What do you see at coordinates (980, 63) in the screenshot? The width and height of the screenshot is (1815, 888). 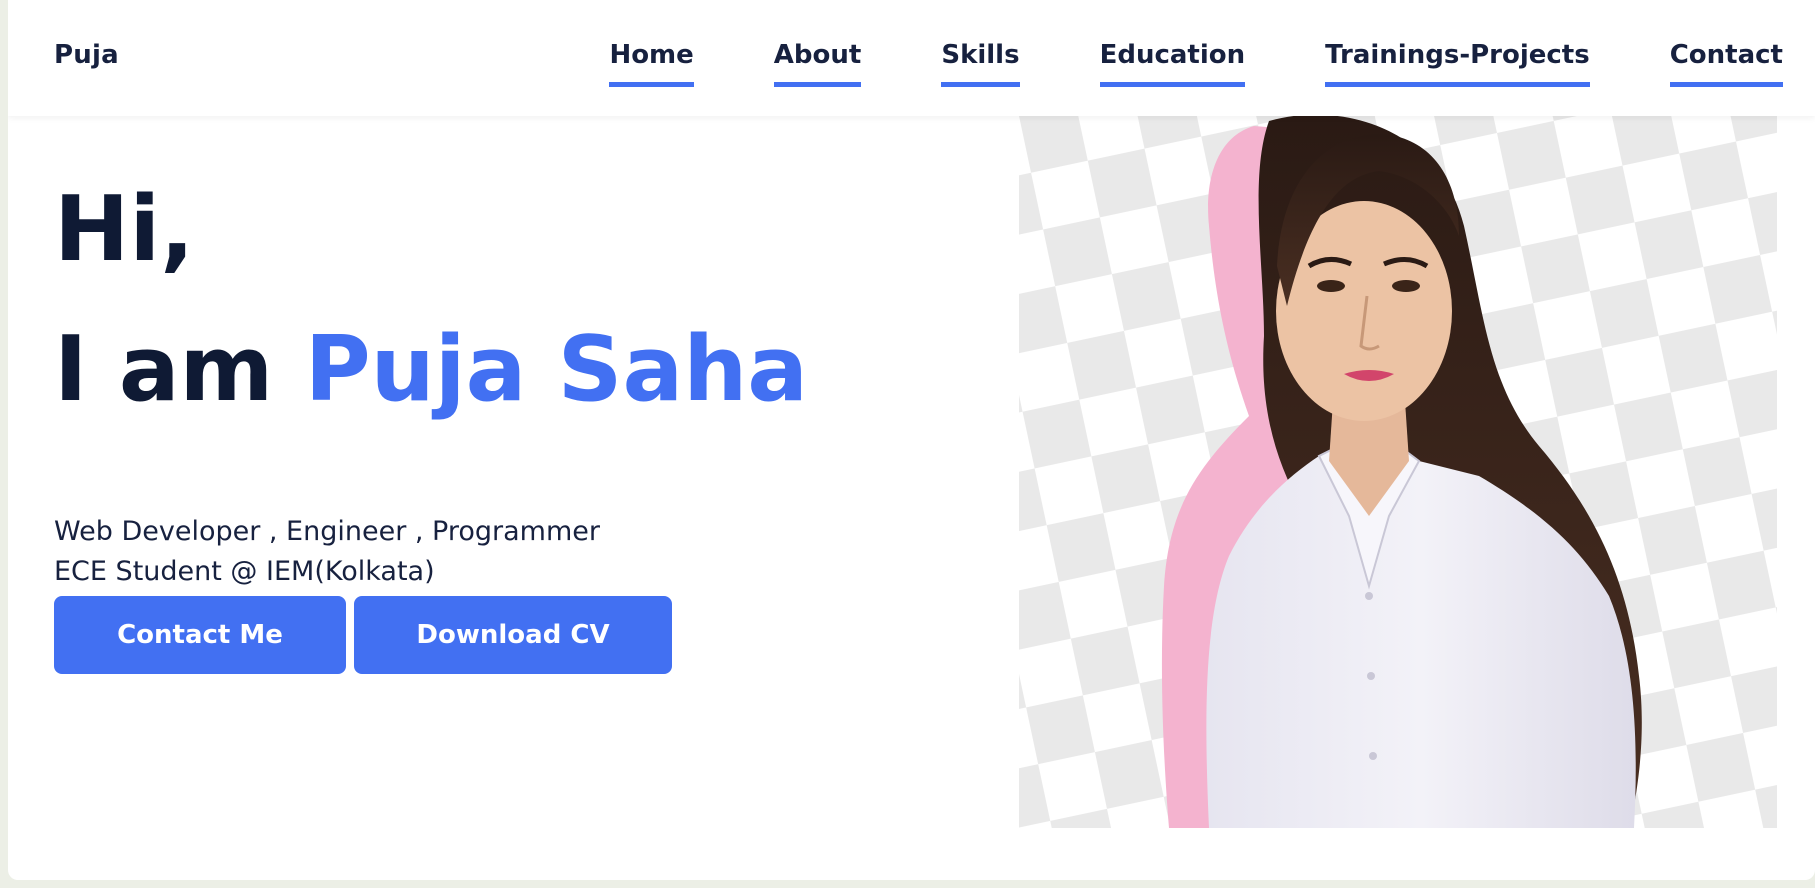 I see `nav-link-skills: Skills` at bounding box center [980, 63].